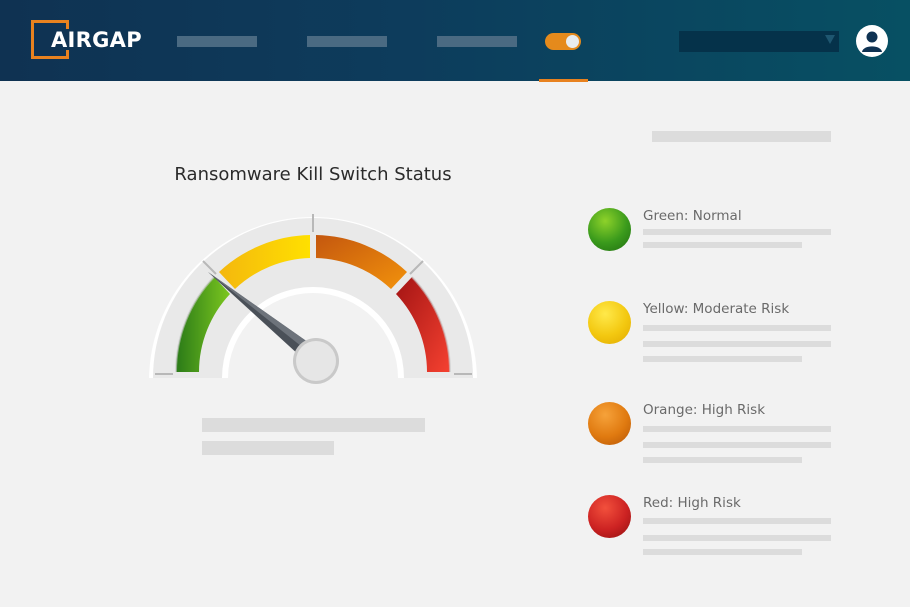 The image size is (910, 607). I want to click on legend-label-green: Green: Normal, so click(692, 216).